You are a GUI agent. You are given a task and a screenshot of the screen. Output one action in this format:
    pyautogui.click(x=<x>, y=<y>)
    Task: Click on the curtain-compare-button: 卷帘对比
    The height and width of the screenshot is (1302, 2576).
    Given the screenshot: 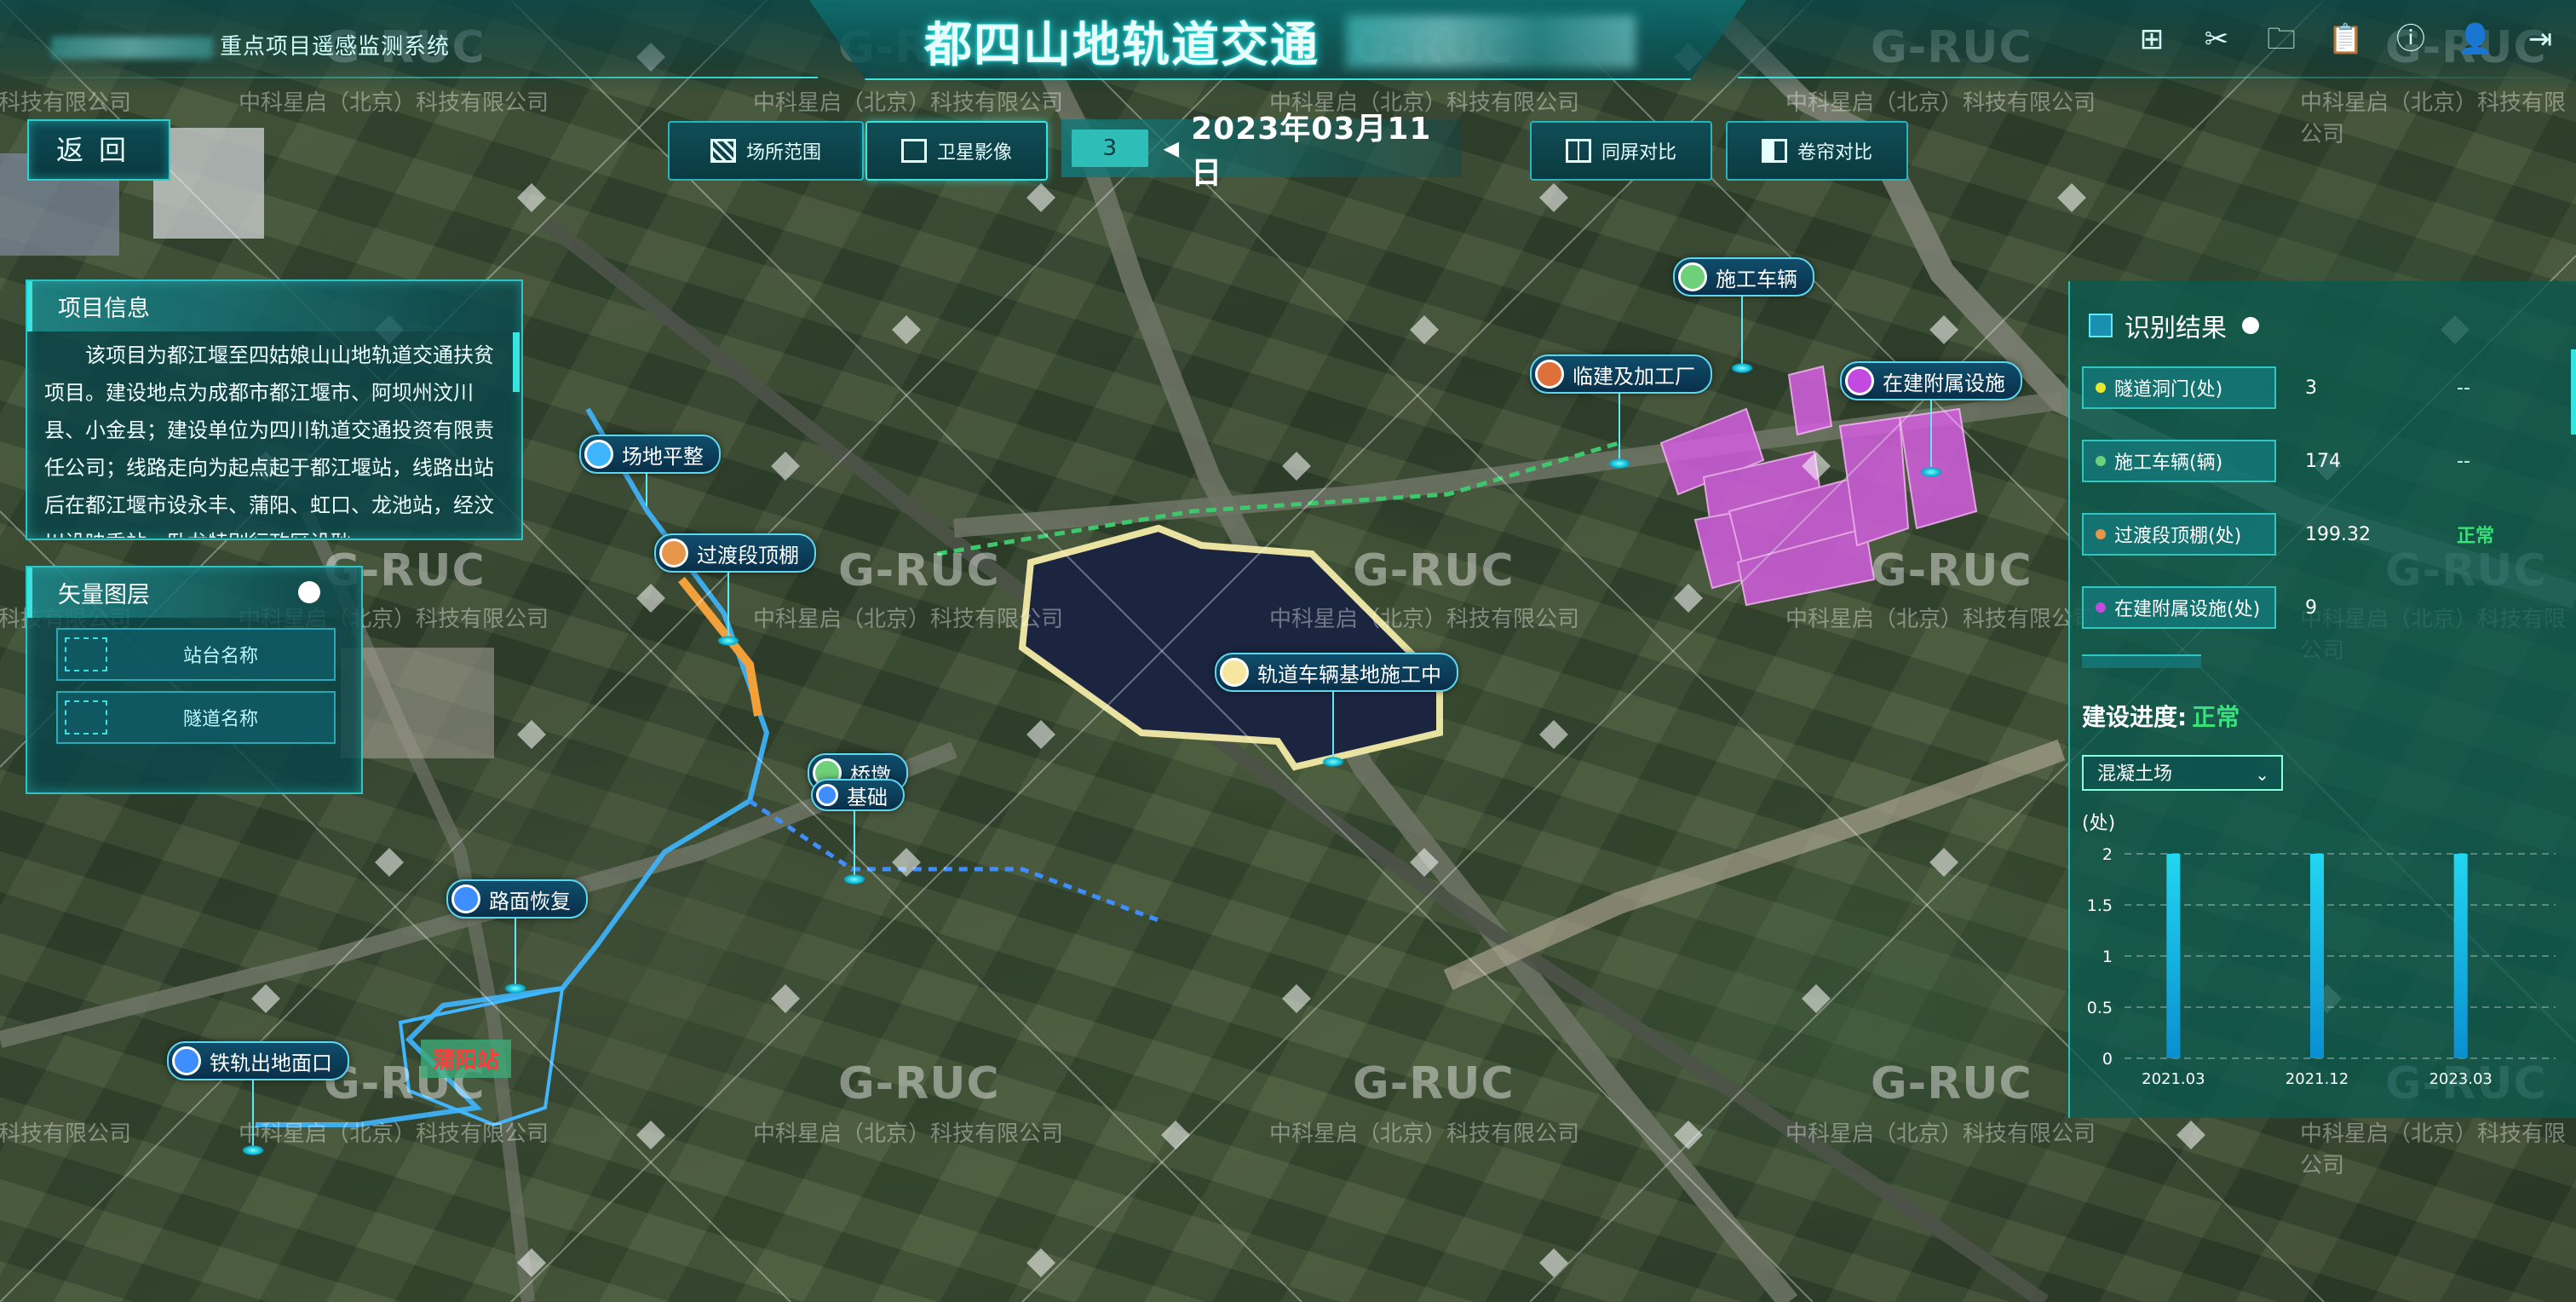 What is the action you would take?
    pyautogui.click(x=1817, y=151)
    